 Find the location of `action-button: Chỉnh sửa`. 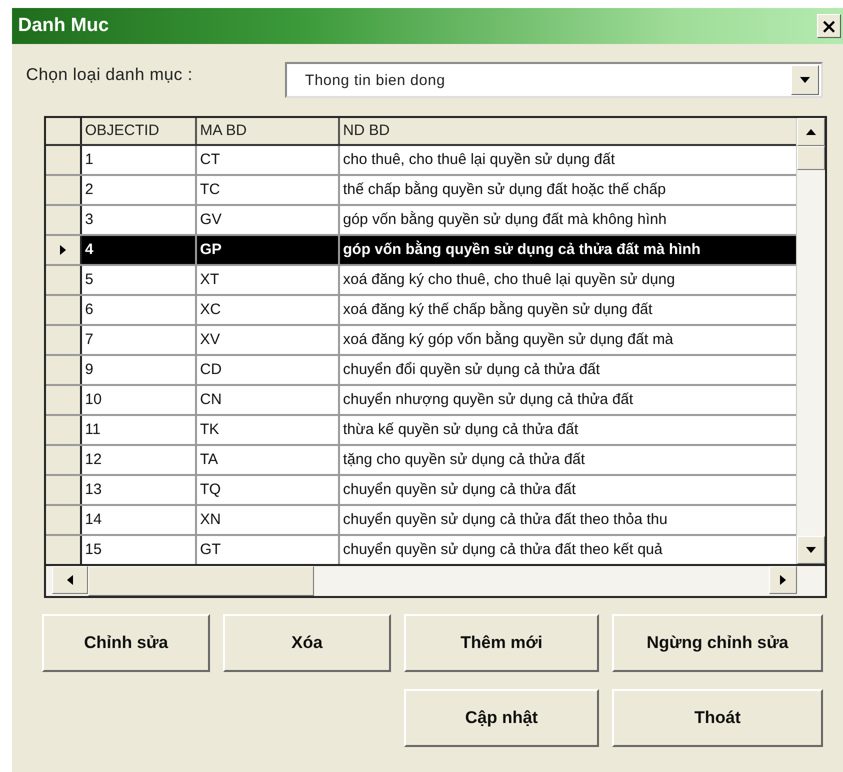

action-button: Chỉnh sửa is located at coordinates (126, 643).